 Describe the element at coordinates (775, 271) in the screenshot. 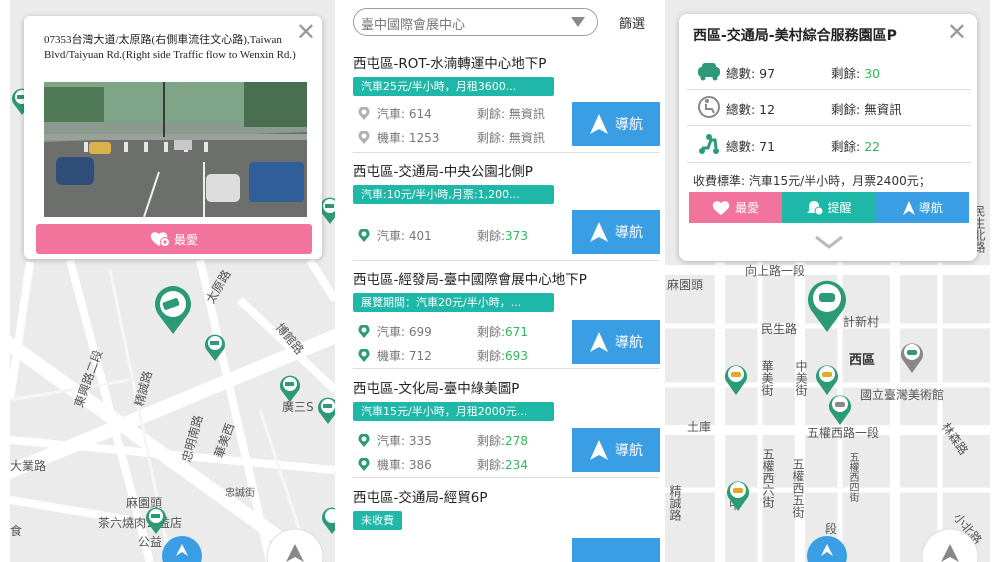

I see `map-label: 向上路一段` at that location.